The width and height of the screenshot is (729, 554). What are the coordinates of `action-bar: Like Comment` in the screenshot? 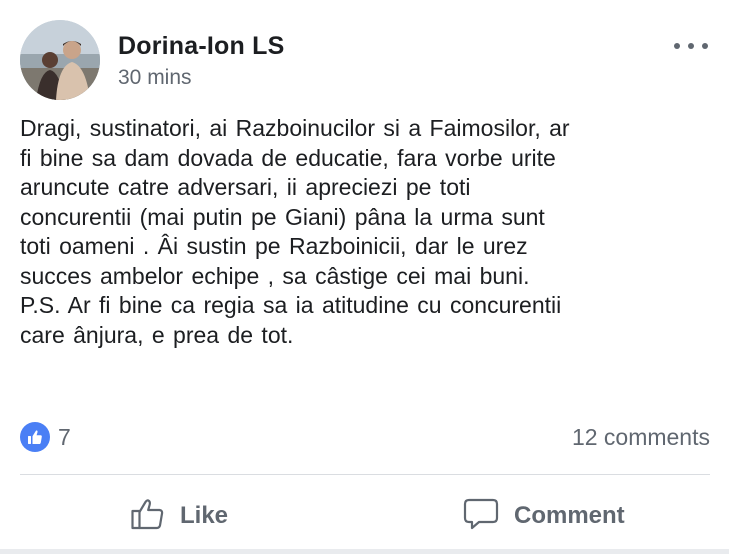 It's located at (365, 516).